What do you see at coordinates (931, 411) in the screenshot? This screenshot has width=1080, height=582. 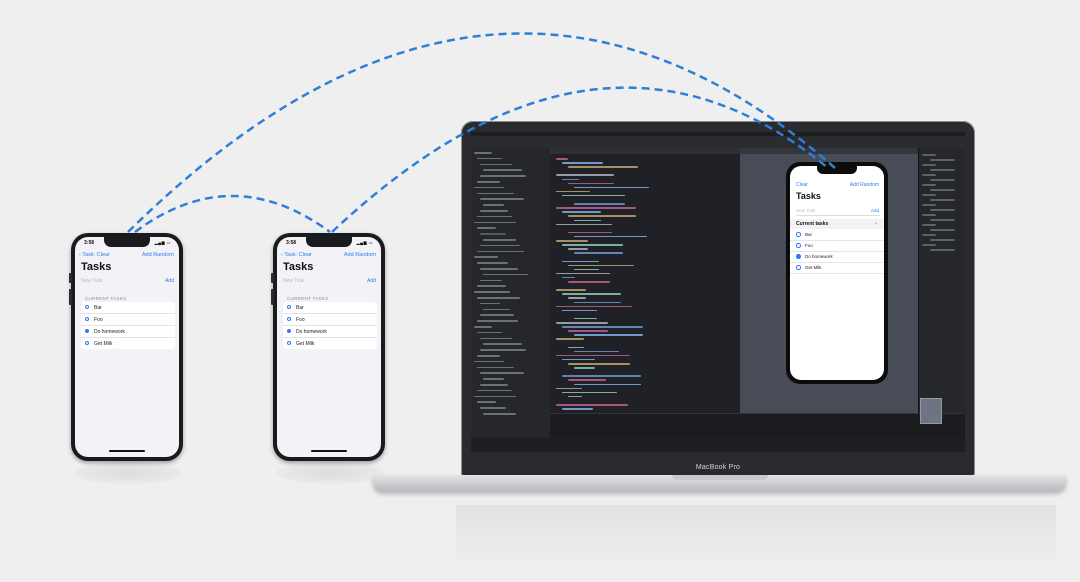 I see `minimap` at bounding box center [931, 411].